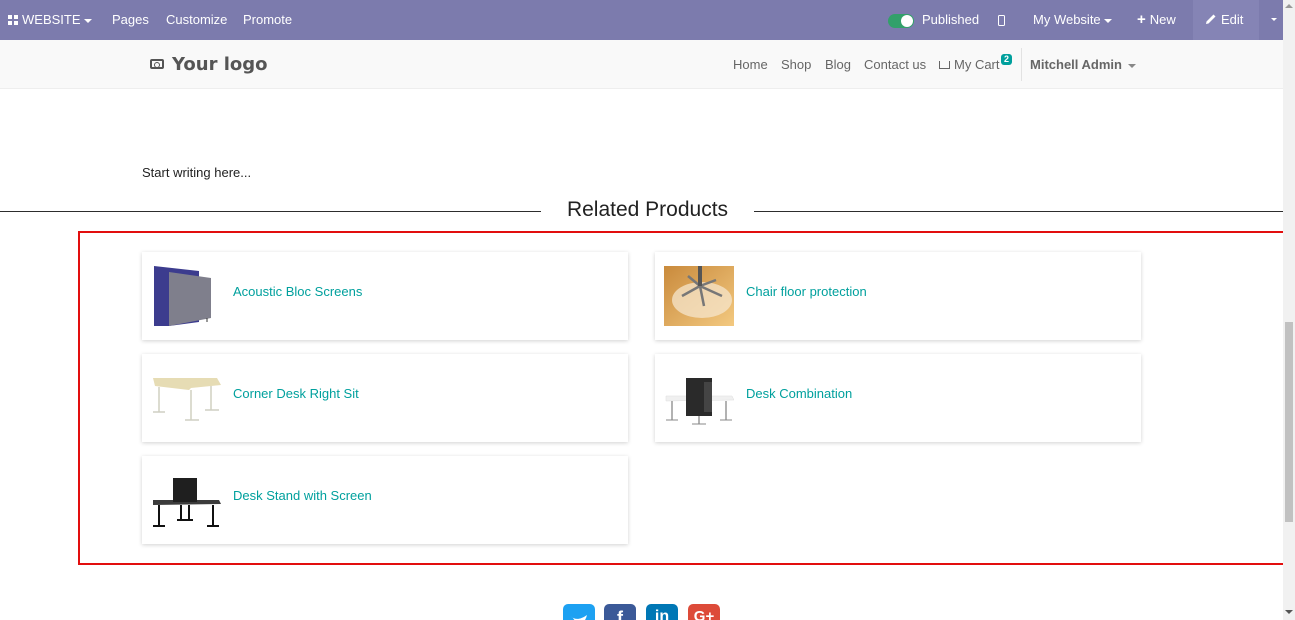 Image resolution: width=1295 pixels, height=620 pixels. I want to click on camera-icon, so click(157, 64).